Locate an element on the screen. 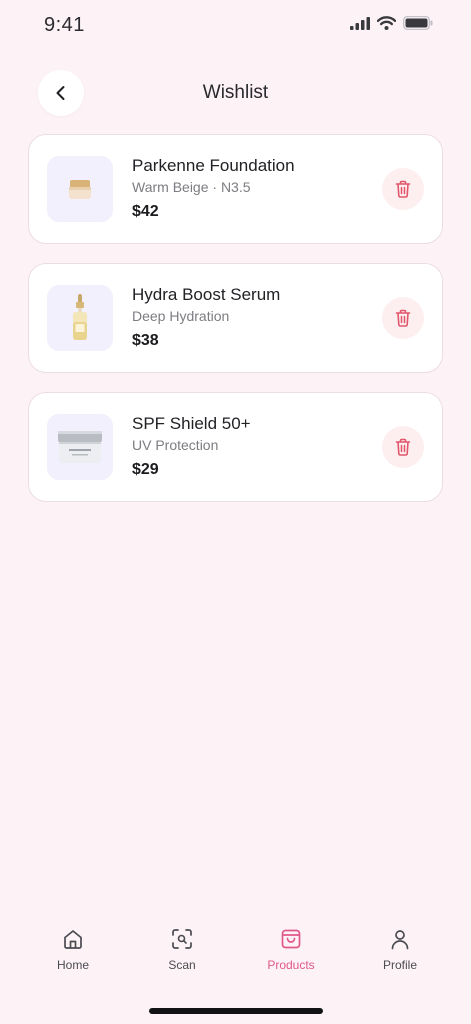  tab-label: Profile is located at coordinates (399, 965).